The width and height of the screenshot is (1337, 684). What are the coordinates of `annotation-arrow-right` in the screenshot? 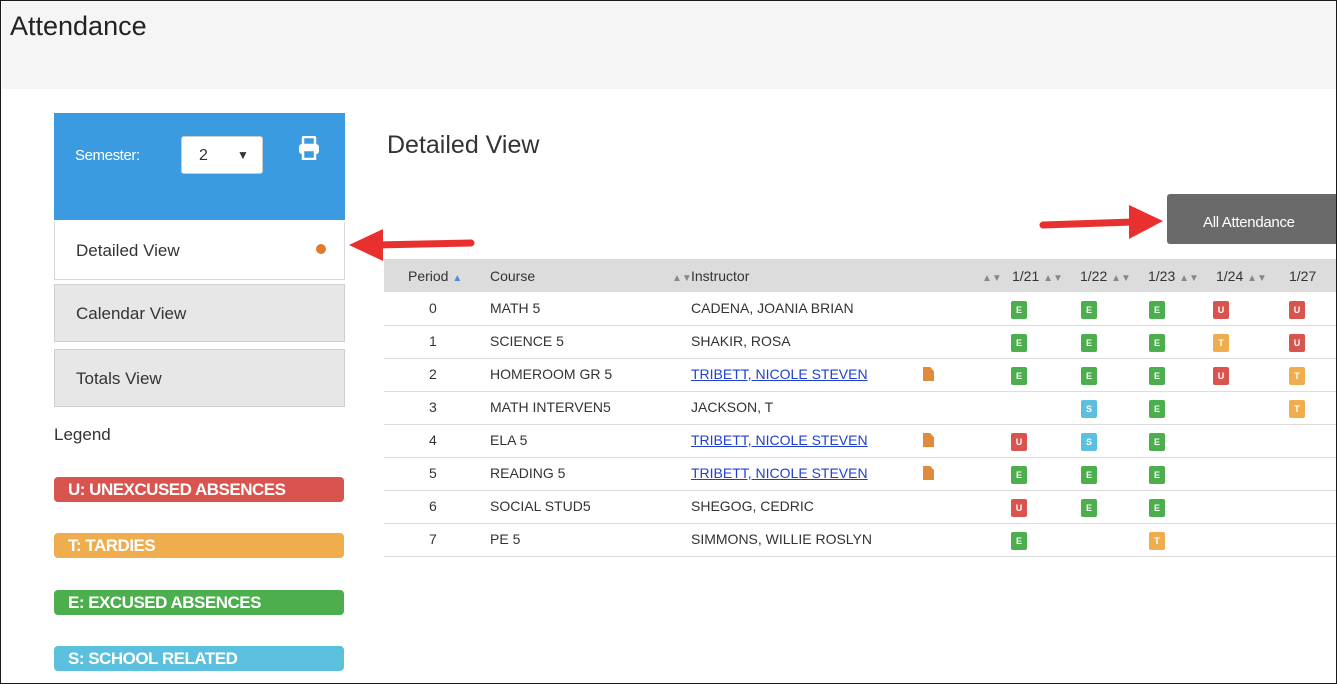 It's located at (1101, 222).